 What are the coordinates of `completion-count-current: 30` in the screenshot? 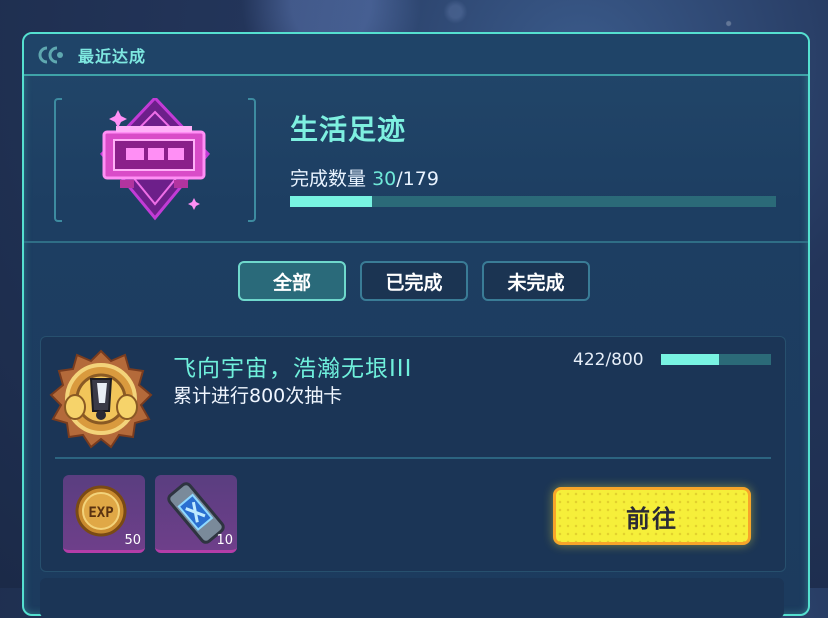 It's located at (384, 179).